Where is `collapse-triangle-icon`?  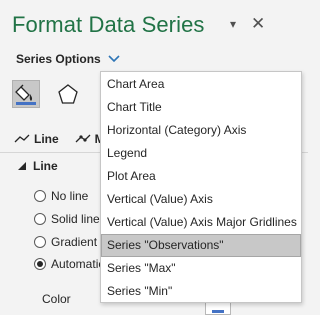 collapse-triangle-icon is located at coordinates (22, 166).